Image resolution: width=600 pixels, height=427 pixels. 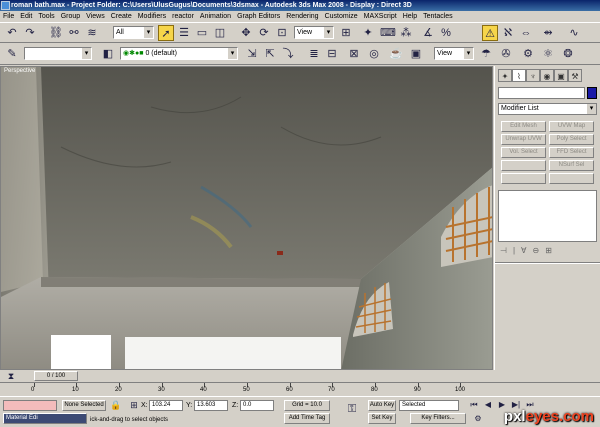 I want to click on rectangular-selection-icon: ▭, so click(x=202, y=33).